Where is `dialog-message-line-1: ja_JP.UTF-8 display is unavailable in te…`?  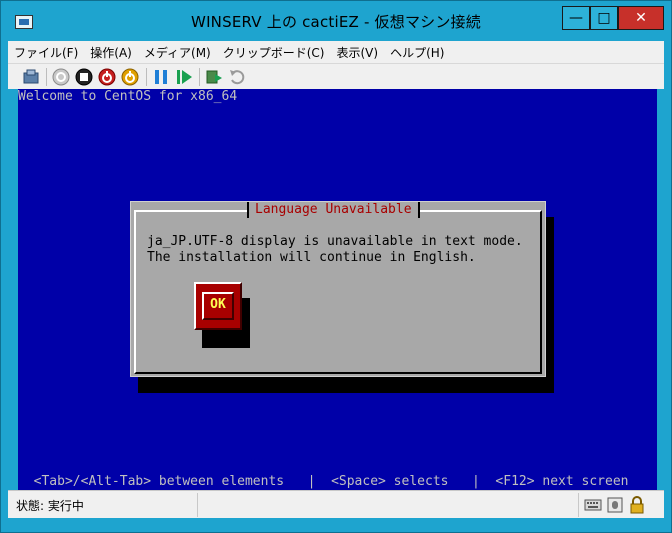
dialog-message-line-1: ja_JP.UTF-8 display is unavailable in te… is located at coordinates (335, 241).